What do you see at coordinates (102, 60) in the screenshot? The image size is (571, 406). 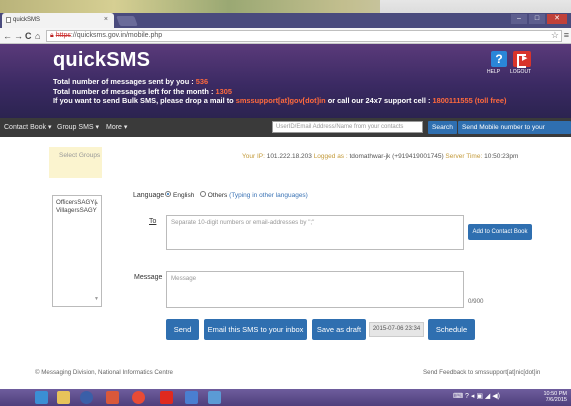 I see `app-title: quickSMS` at bounding box center [102, 60].